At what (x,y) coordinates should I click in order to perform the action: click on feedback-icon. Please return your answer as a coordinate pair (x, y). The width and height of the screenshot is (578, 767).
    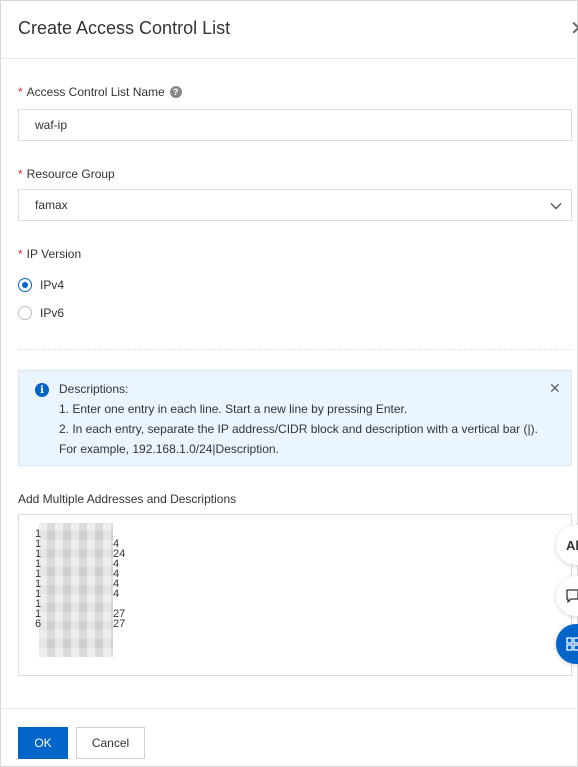
    Looking at the image, I should click on (572, 596).